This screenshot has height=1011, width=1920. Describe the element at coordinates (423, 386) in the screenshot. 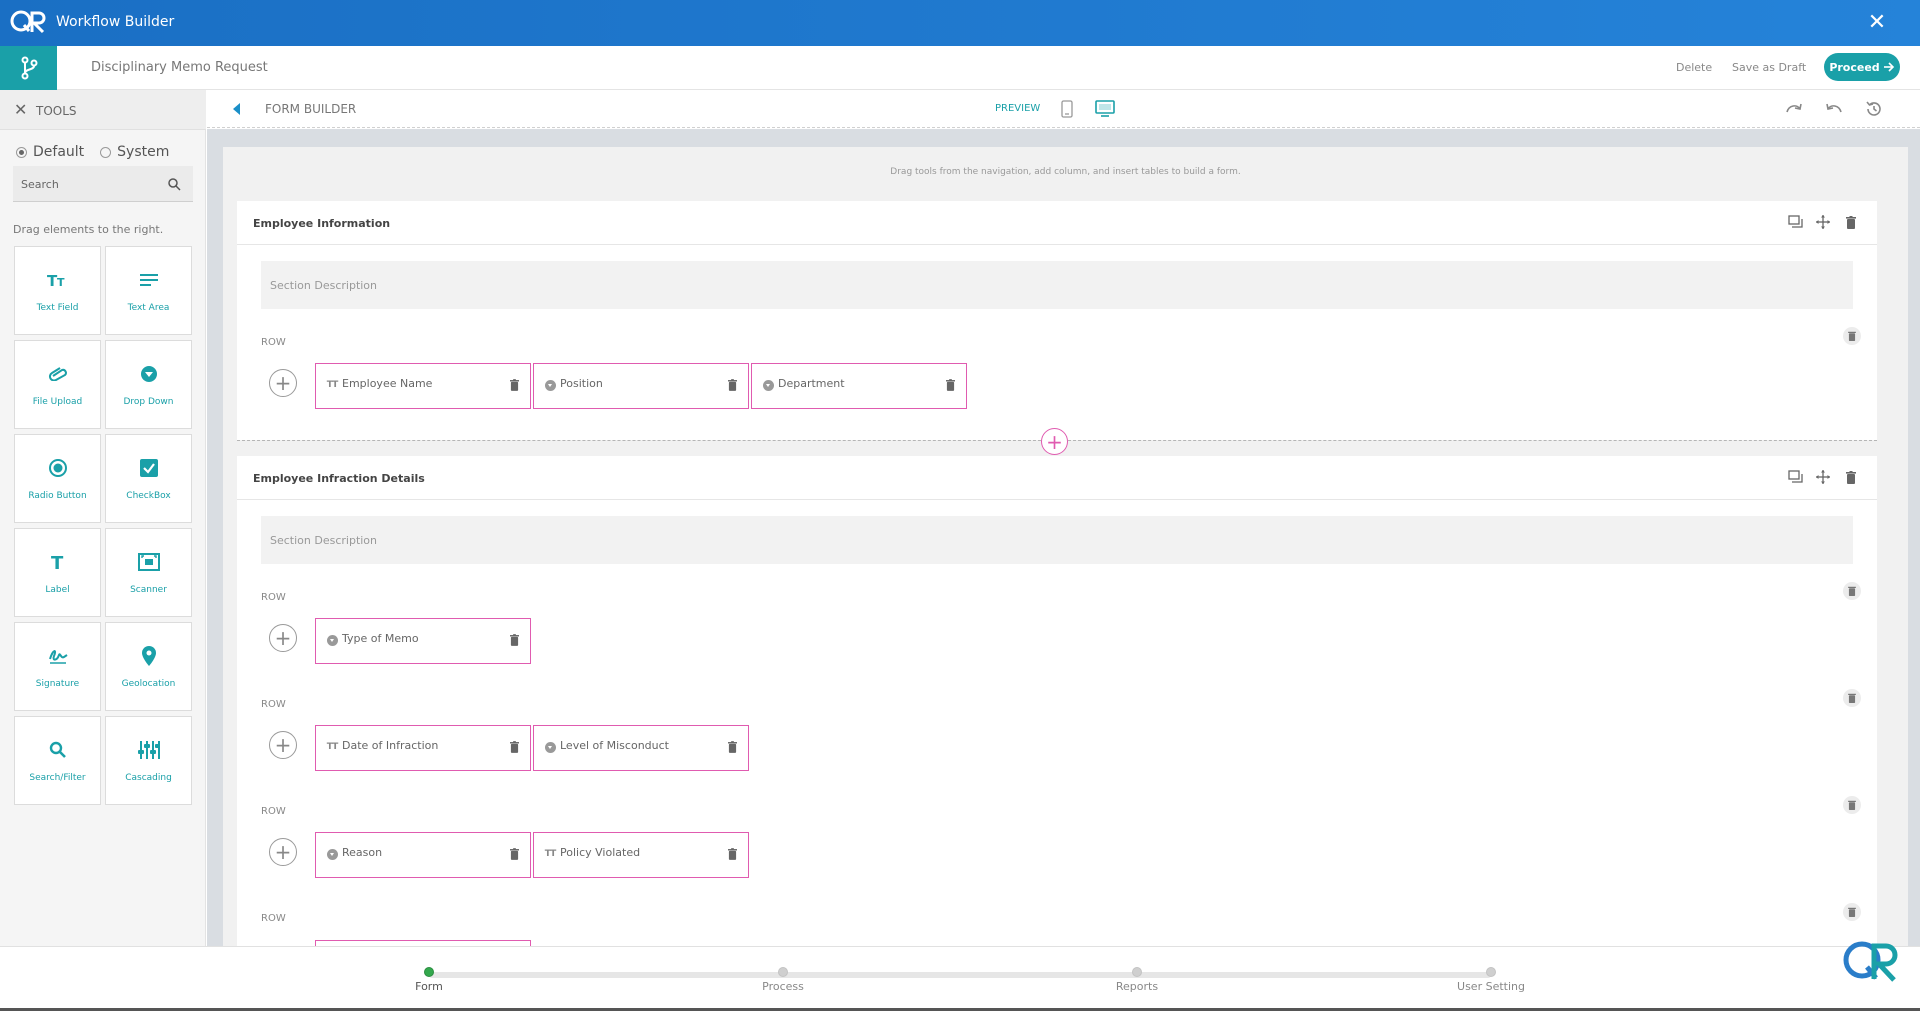

I see `field-employee-name: TT Employee Name` at that location.